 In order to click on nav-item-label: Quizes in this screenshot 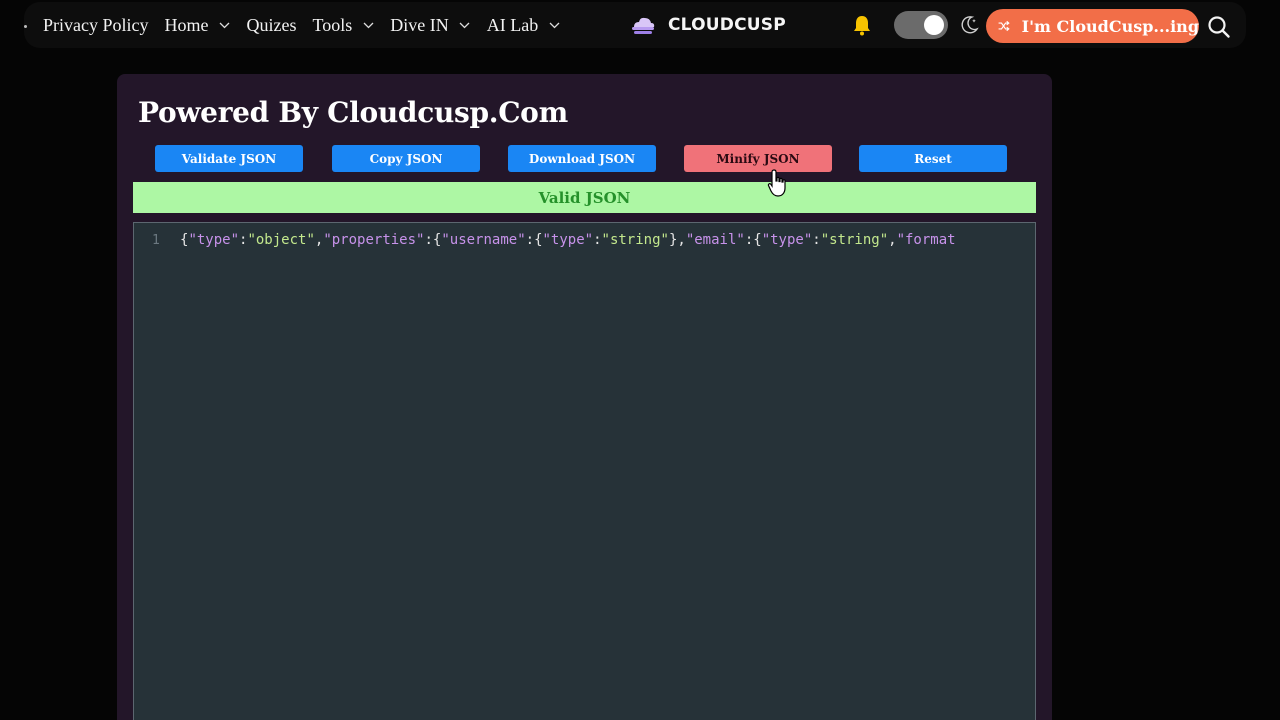, I will do `click(271, 24)`.